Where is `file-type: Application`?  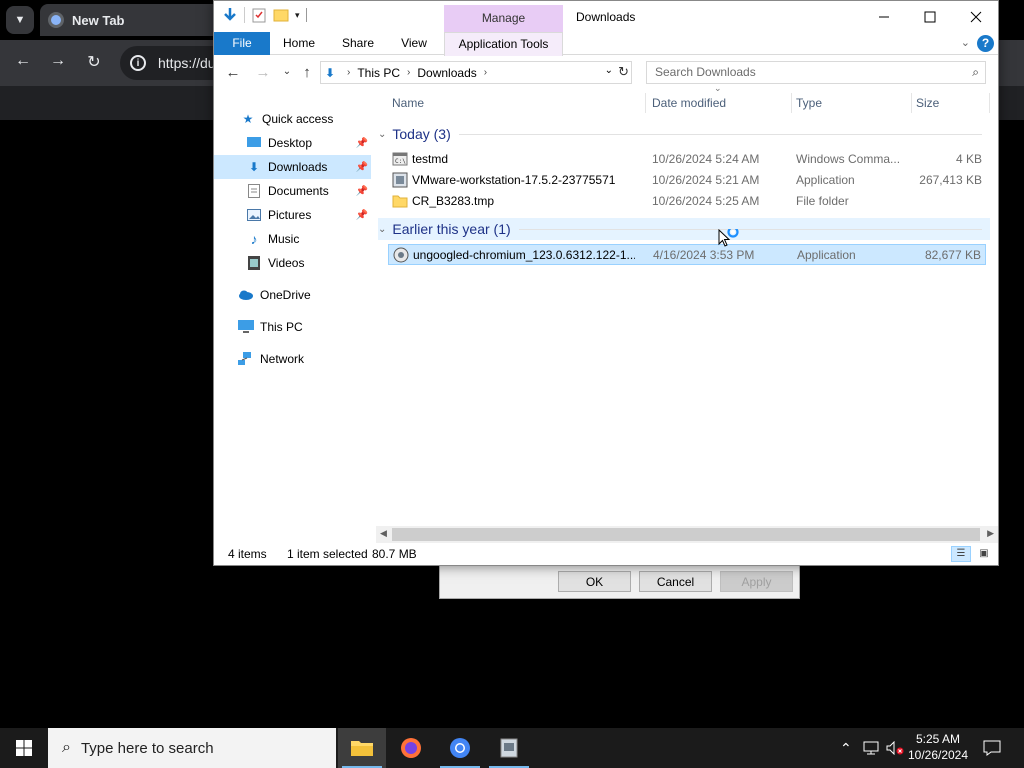
file-type: Application is located at coordinates (826, 255).